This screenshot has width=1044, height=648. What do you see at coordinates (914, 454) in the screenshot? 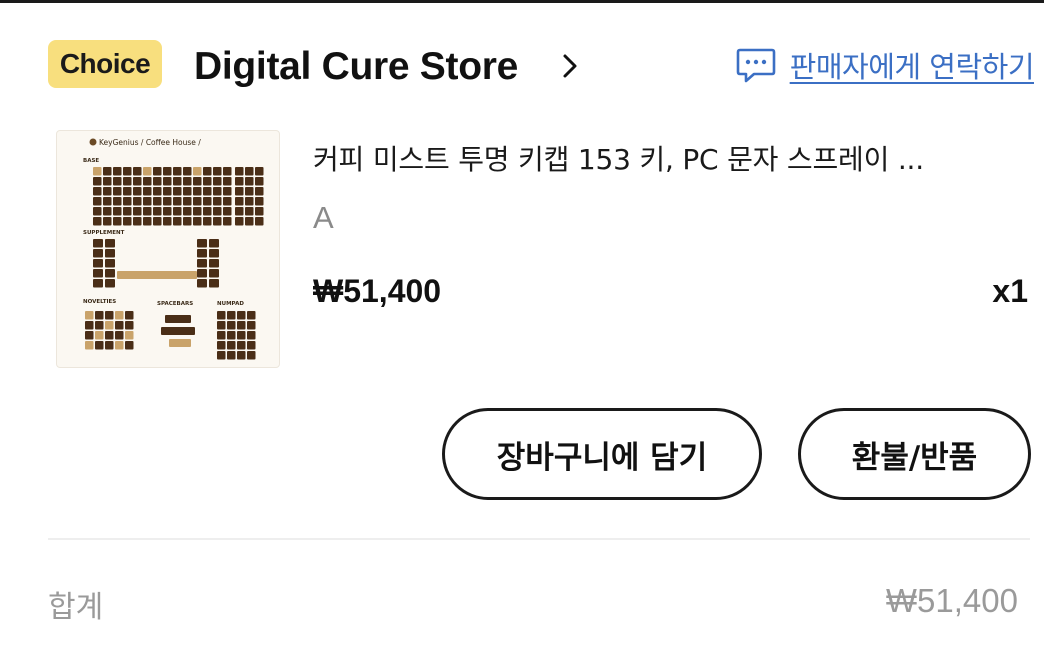
I see `refund-return-button: 환불/반품` at bounding box center [914, 454].